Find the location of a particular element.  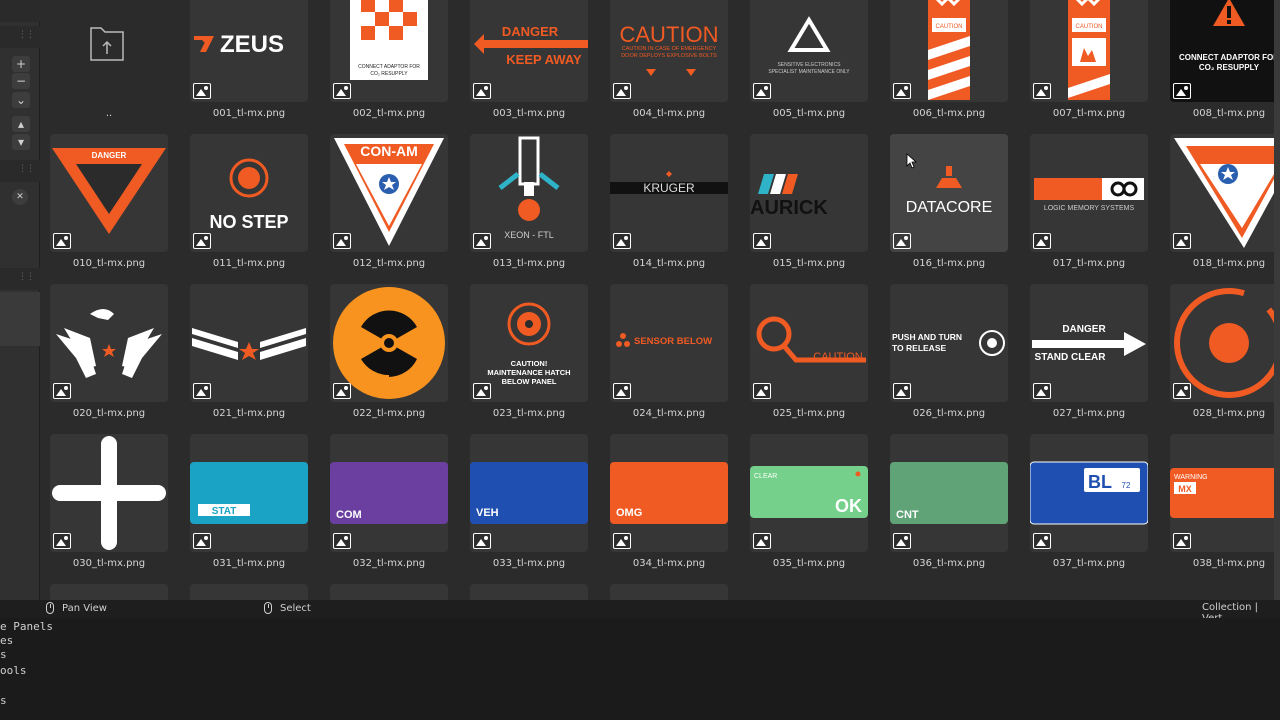

file-item: DANGER KEEP AWAY 003_tl-mx.png is located at coordinates (529, 62).